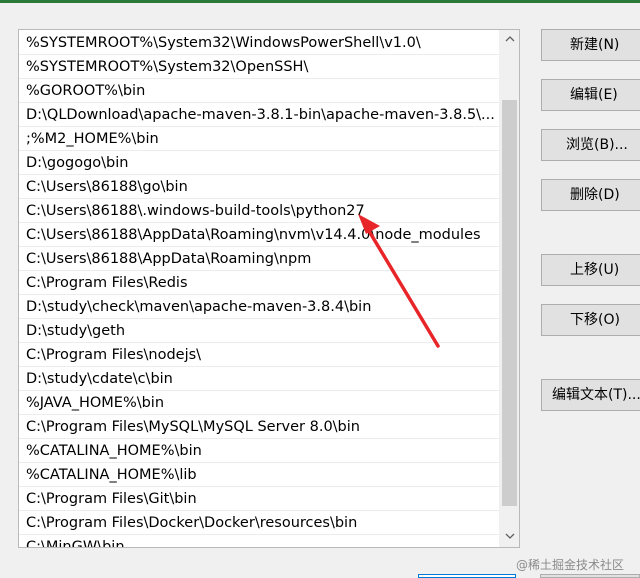  Describe the element at coordinates (590, 576) in the screenshot. I see `cancel-button-edge` at that location.